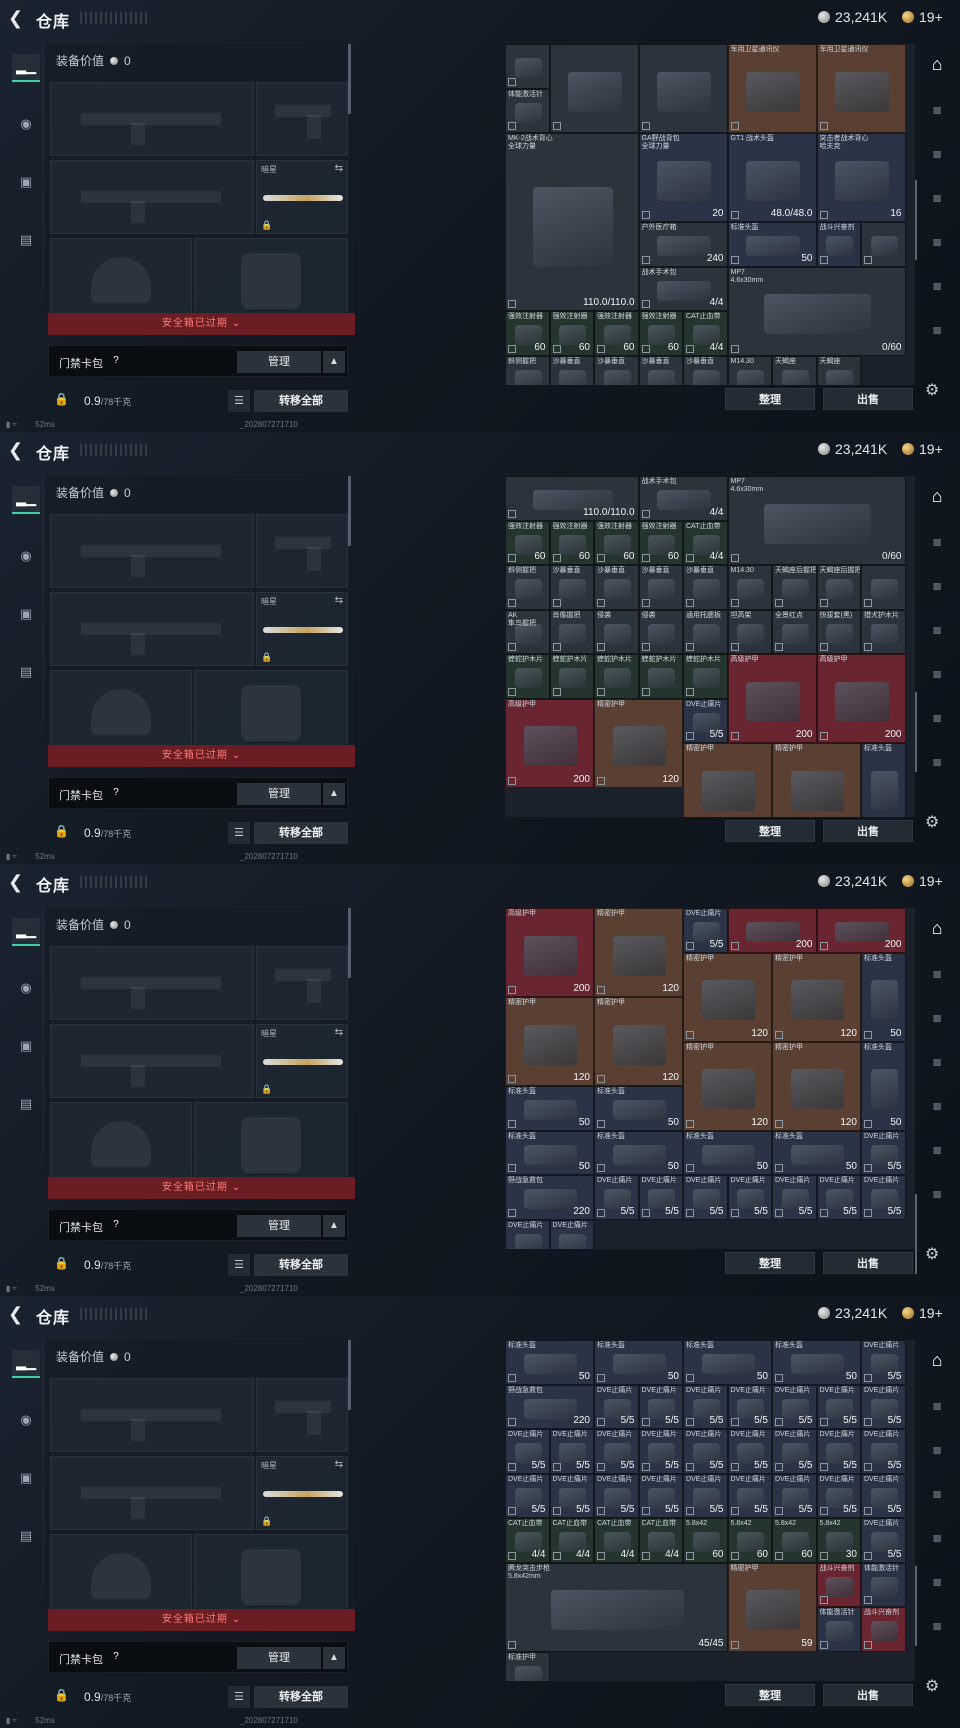 This screenshot has height=1728, width=960. What do you see at coordinates (883, 631) in the screenshot?
I see `stash-item: 猎犬护木片` at bounding box center [883, 631].